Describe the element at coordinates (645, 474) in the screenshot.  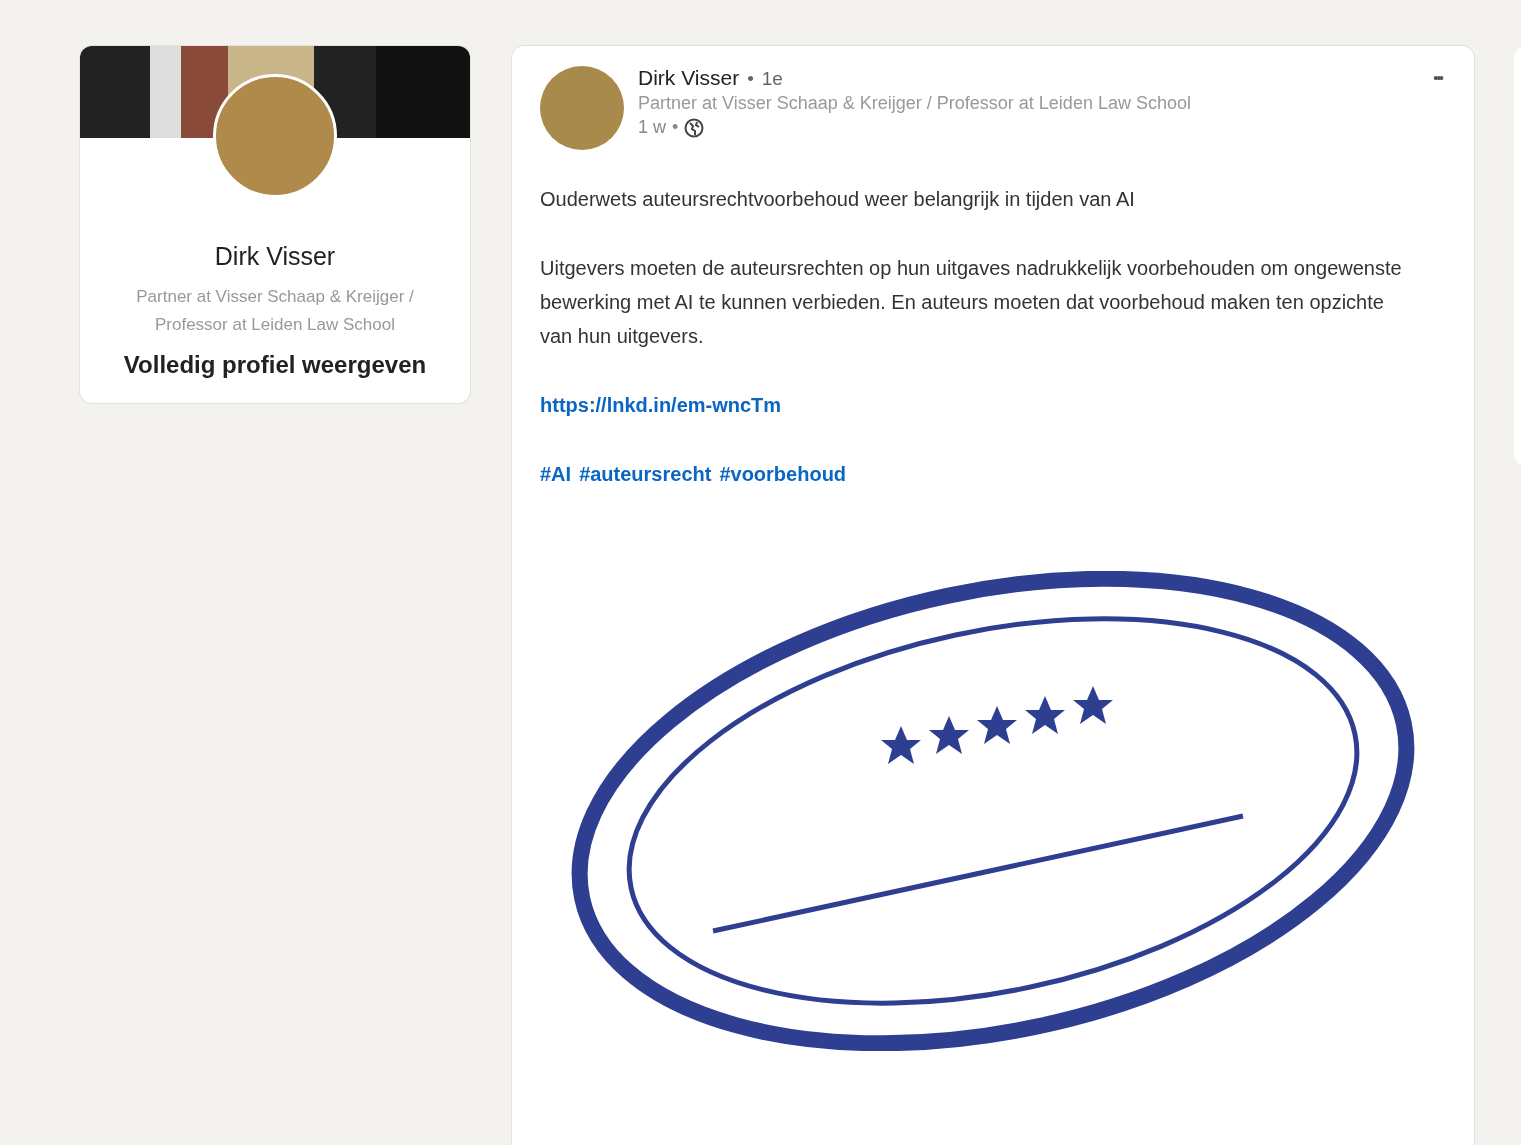
I see `hashtag-link: #auteursrecht` at that location.